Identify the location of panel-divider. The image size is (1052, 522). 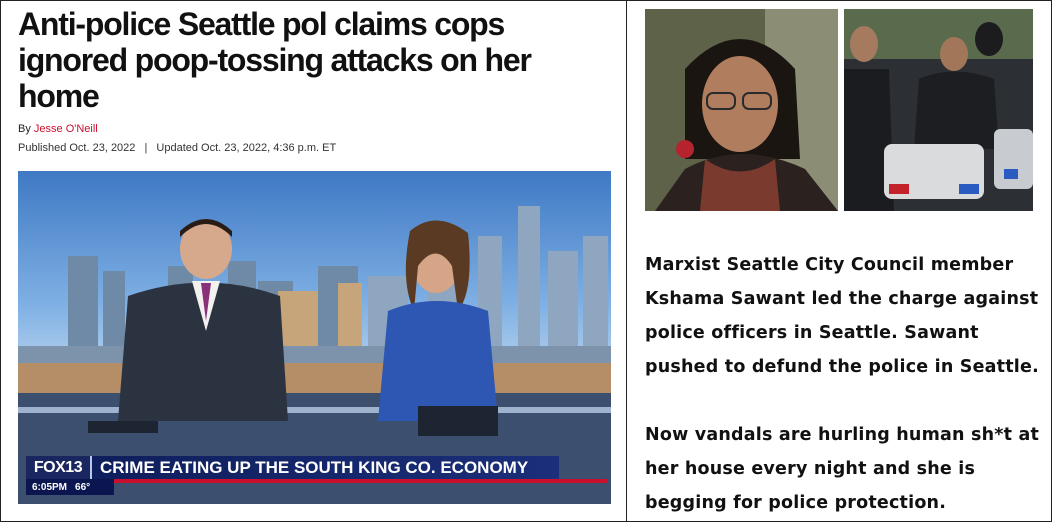
(626, 261).